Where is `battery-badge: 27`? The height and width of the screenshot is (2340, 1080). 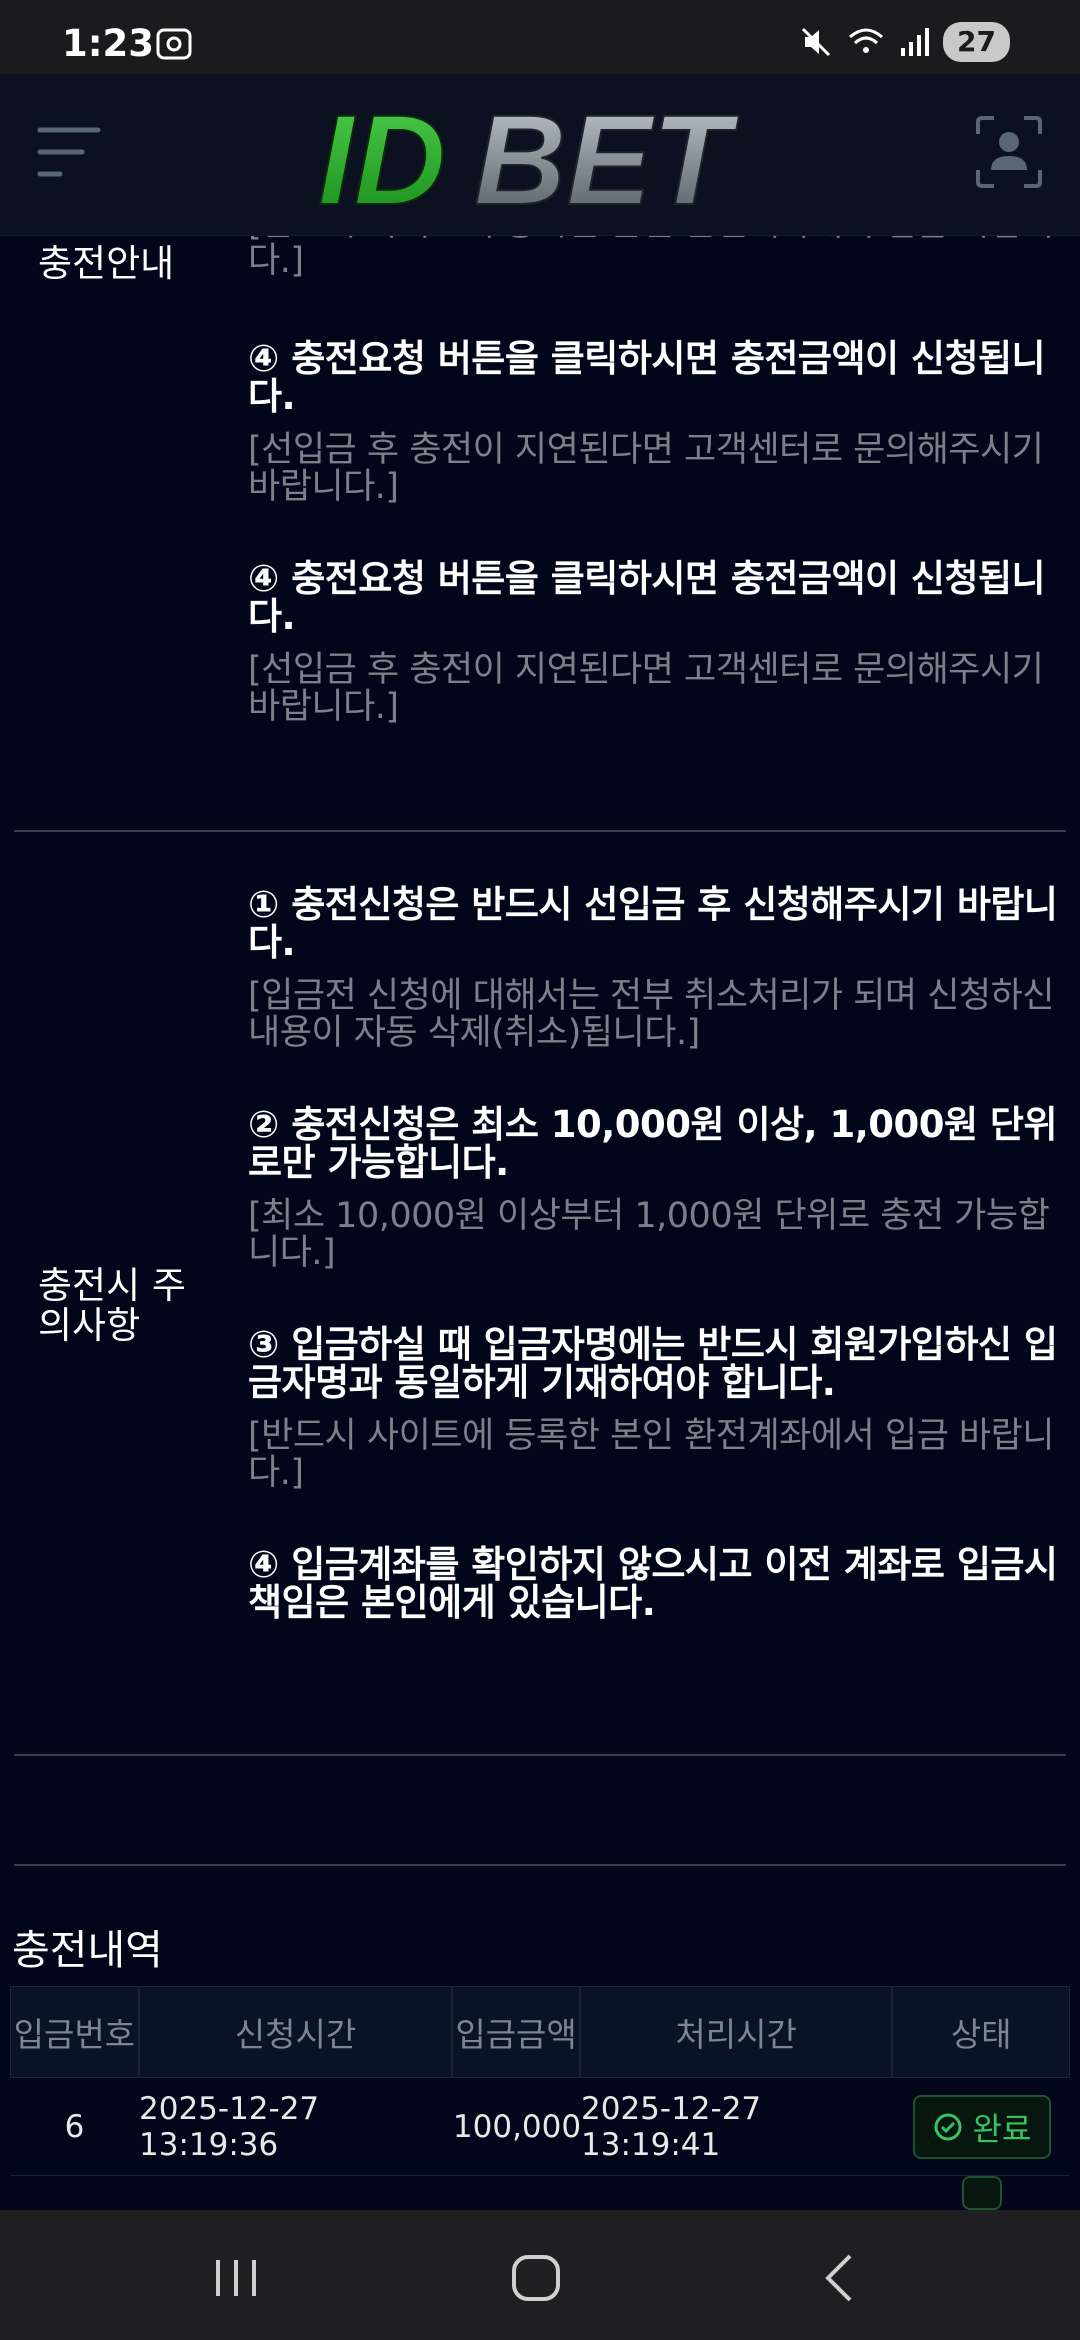 battery-badge: 27 is located at coordinates (976, 42).